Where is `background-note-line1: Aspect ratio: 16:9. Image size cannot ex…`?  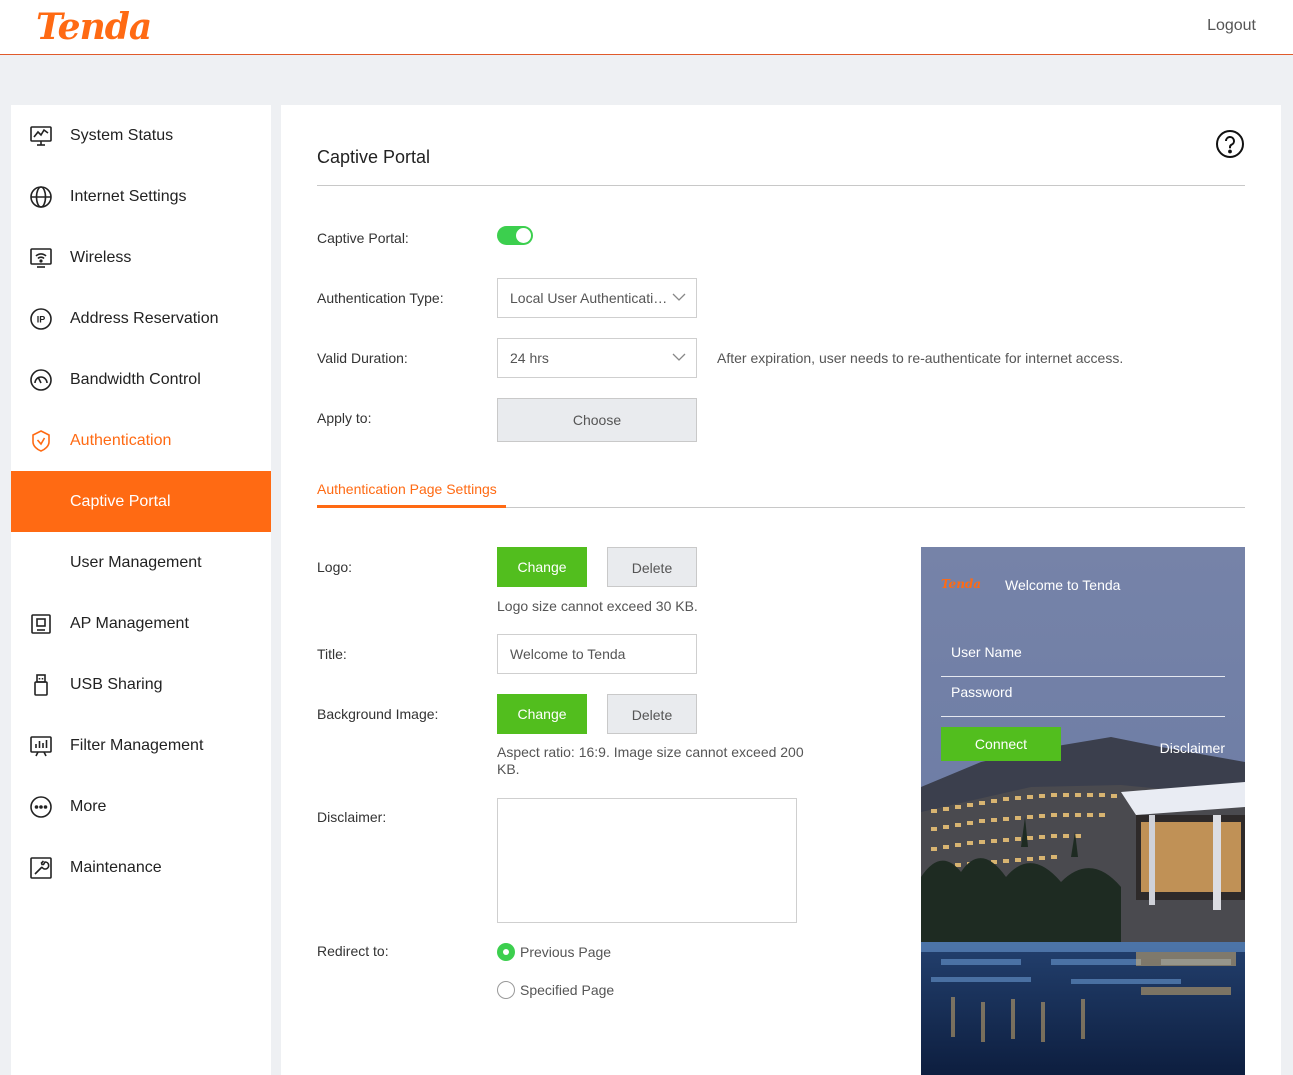 background-note-line1: Aspect ratio: 16:9. Image size cannot ex… is located at coordinates (650, 752).